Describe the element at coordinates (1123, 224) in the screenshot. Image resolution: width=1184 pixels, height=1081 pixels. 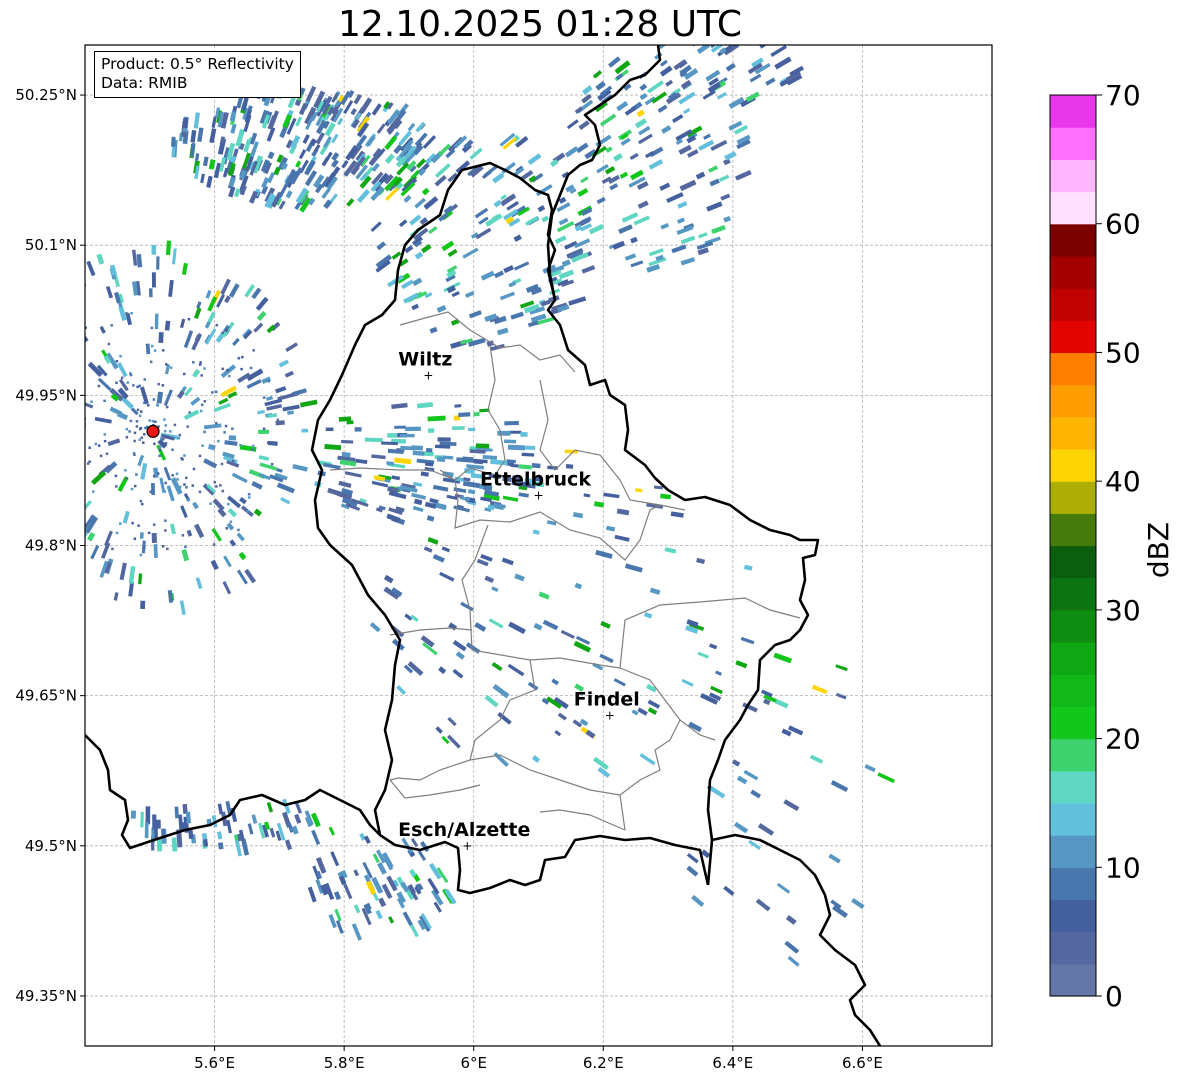
I see `colorbar-tick-label: 60` at that location.